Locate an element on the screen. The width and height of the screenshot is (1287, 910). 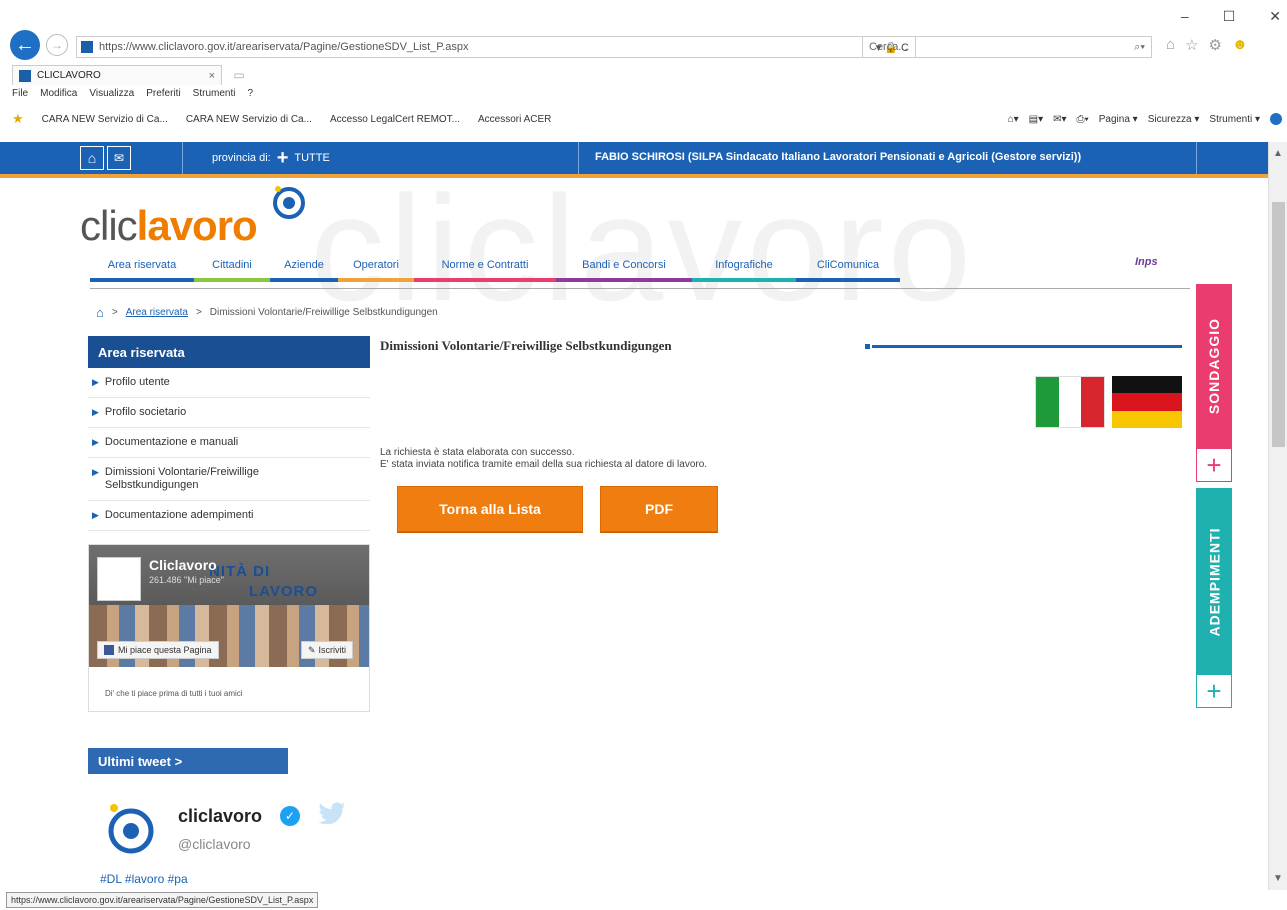
facebook-follow-button: ✎ Iscriviti is located at coordinates (327, 650).